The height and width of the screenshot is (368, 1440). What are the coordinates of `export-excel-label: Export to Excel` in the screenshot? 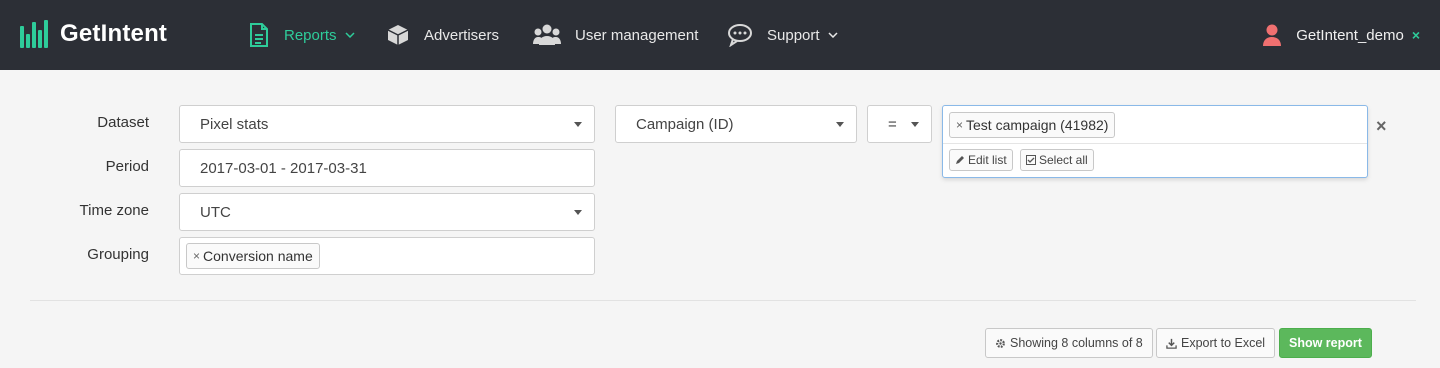 It's located at (1223, 343).